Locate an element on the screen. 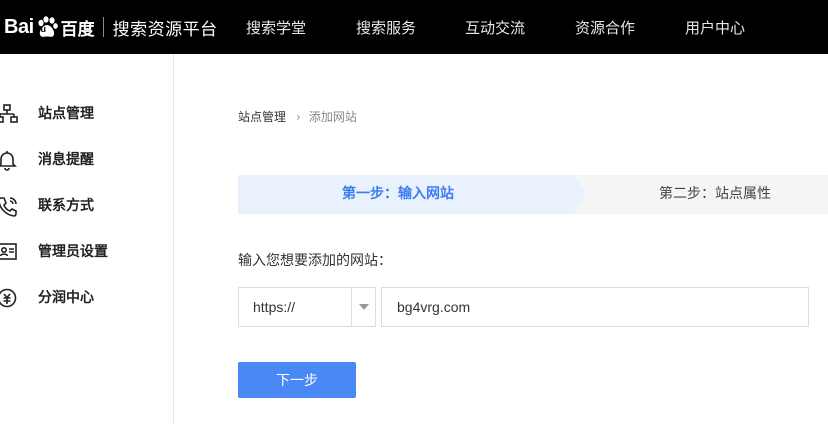  protocol-value: https:// is located at coordinates (274, 307).